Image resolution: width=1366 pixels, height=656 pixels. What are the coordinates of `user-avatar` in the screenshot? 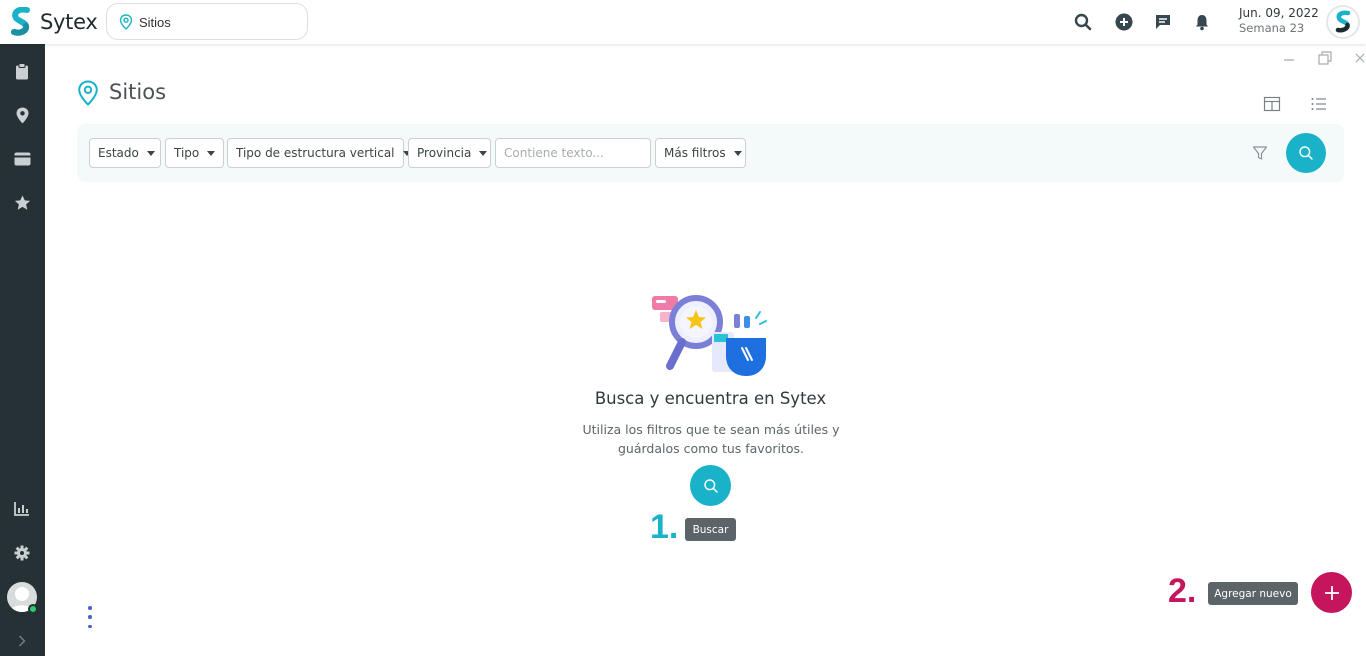 It's located at (1343, 22).